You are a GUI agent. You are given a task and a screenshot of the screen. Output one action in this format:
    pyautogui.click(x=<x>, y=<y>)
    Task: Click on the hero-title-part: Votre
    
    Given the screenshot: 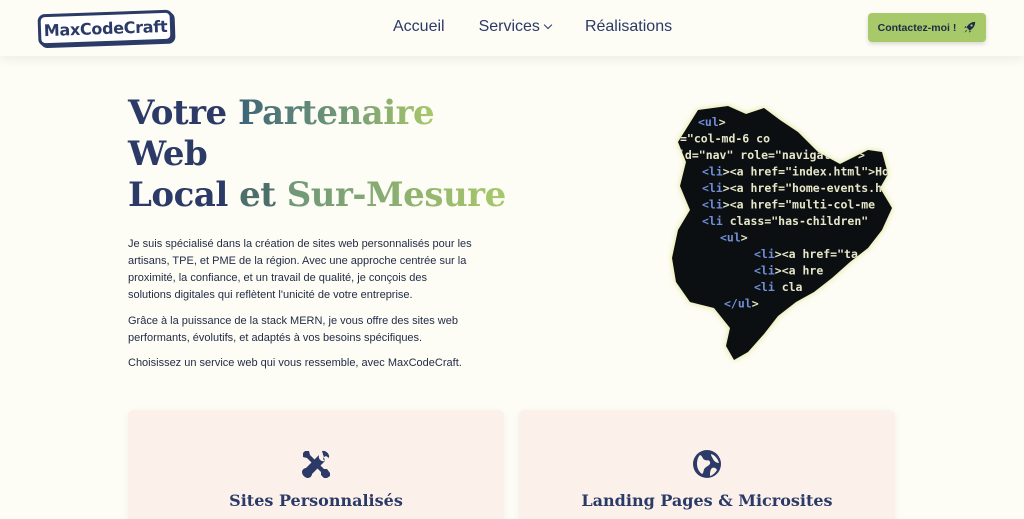 What is the action you would take?
    pyautogui.click(x=183, y=113)
    